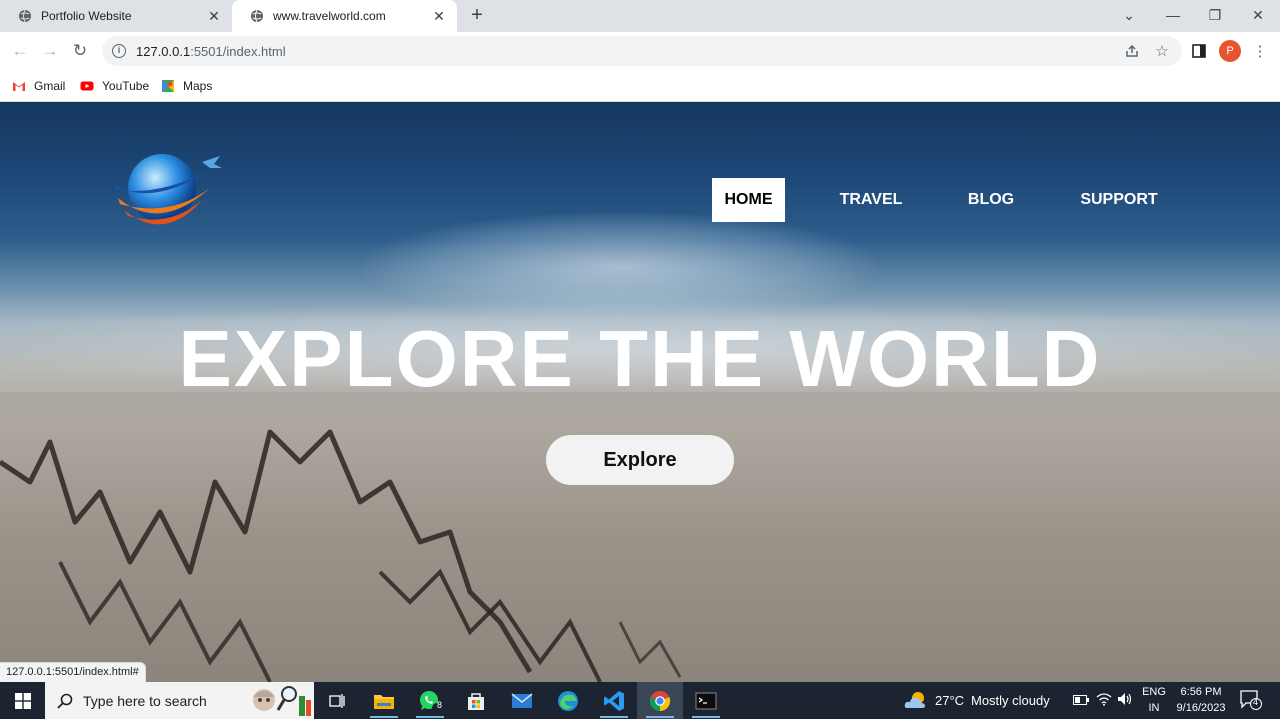 The height and width of the screenshot is (719, 1280). What do you see at coordinates (119, 51) in the screenshot?
I see `site-info-icon: i` at bounding box center [119, 51].